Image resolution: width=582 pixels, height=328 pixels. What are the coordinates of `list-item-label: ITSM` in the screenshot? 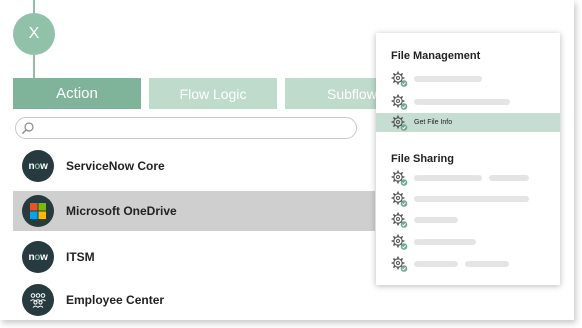 It's located at (80, 257).